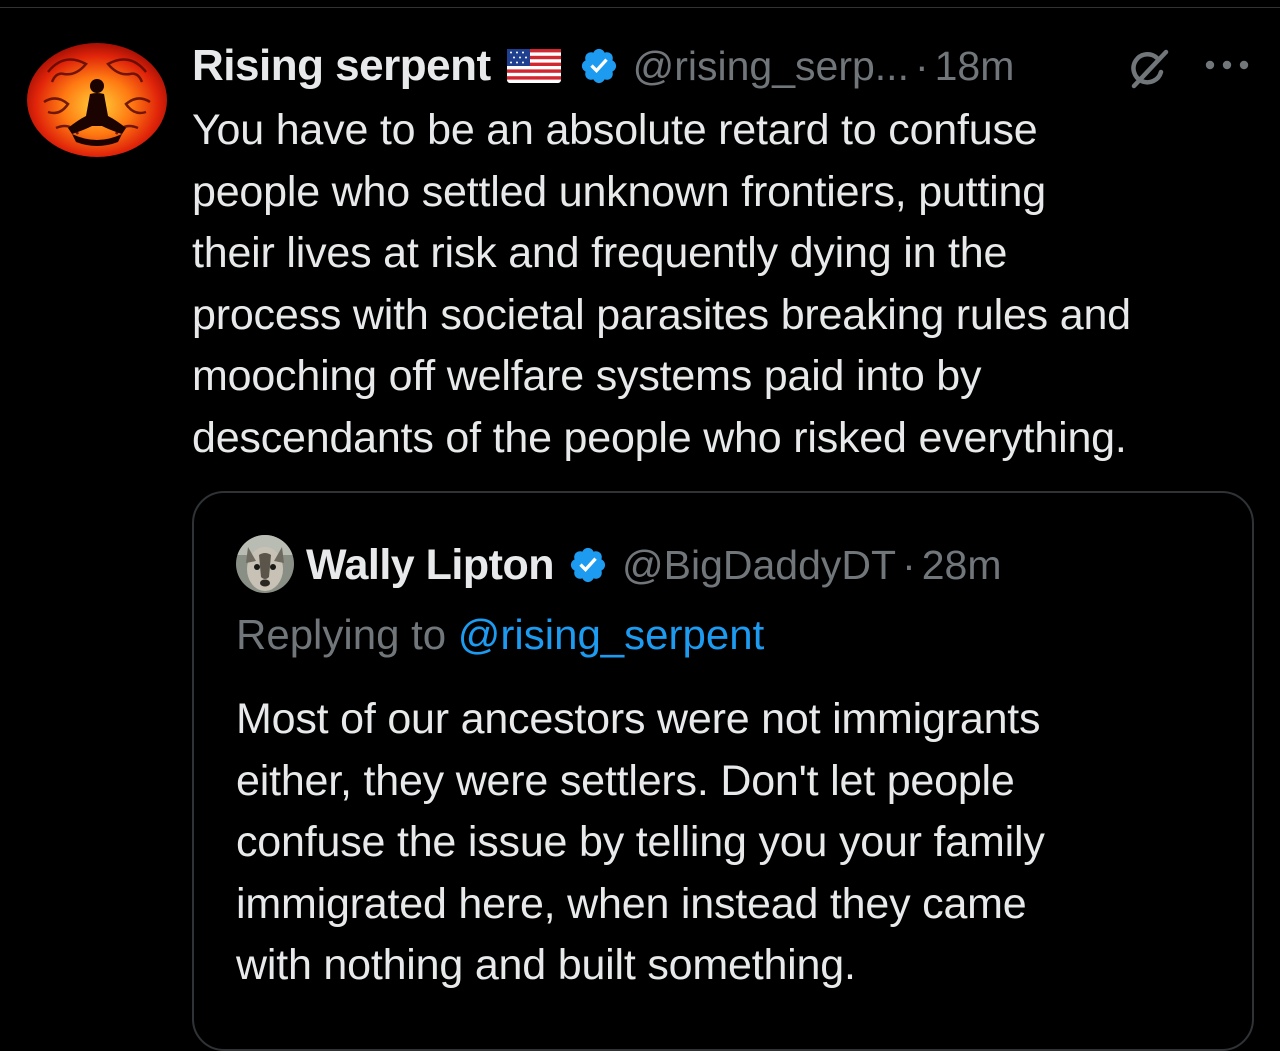 The width and height of the screenshot is (1280, 1051). Describe the element at coordinates (341, 66) in the screenshot. I see `display-name: Rising serpent` at that location.